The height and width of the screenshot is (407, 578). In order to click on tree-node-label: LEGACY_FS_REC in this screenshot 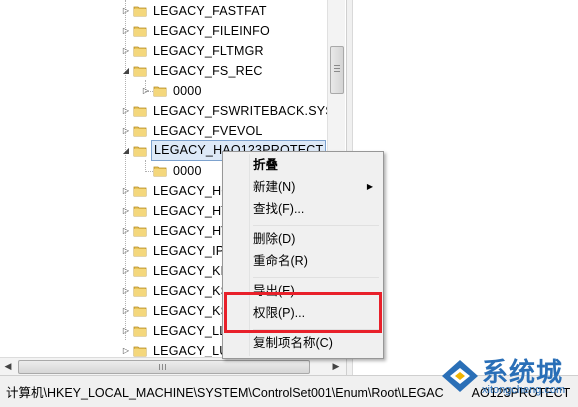, I will do `click(208, 71)`.